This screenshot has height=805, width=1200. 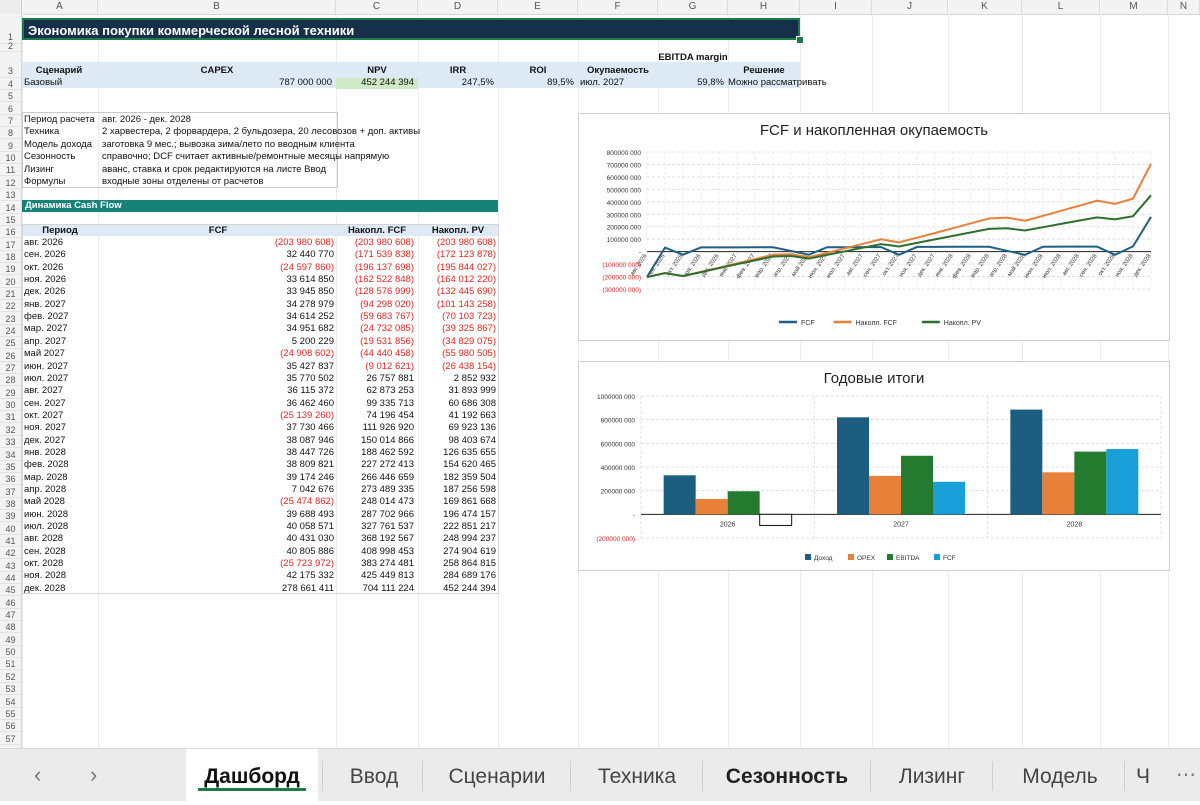 I want to click on row-header: 14, so click(x=10, y=208).